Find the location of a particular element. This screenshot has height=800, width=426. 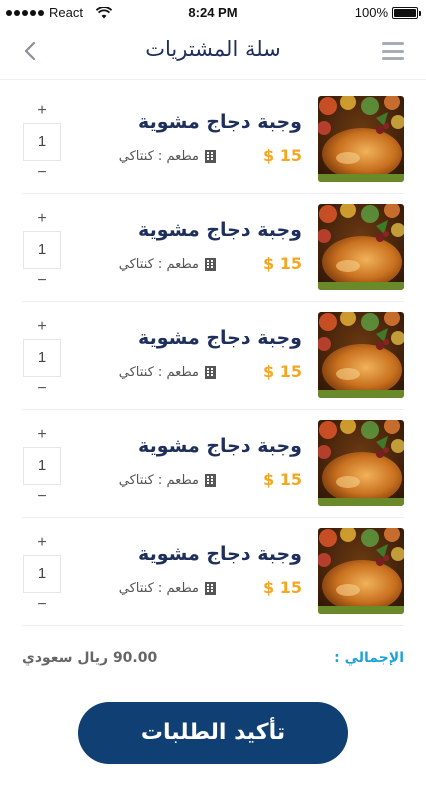

status-bar: React 8:24 PM 100% is located at coordinates (213, 13).